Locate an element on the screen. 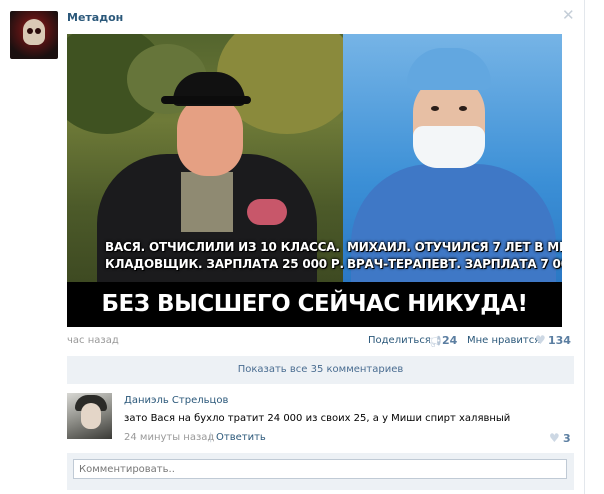 The width and height of the screenshot is (604, 494). man-hand-with-food is located at coordinates (267, 212).